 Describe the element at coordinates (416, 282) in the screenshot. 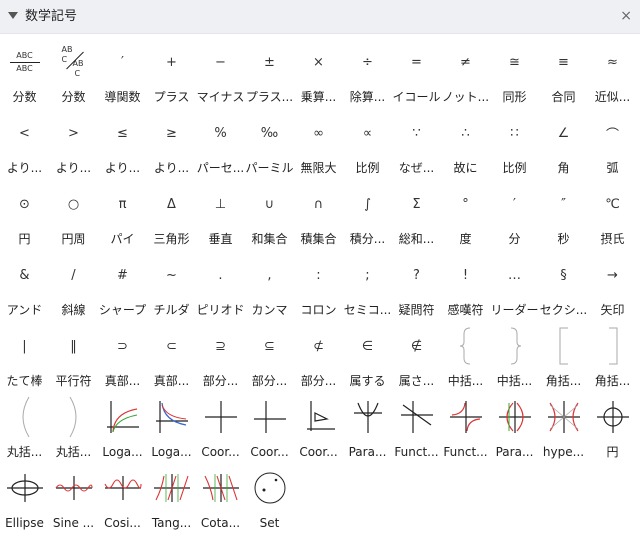

I see `symbol-item: ? 疑問符` at that location.